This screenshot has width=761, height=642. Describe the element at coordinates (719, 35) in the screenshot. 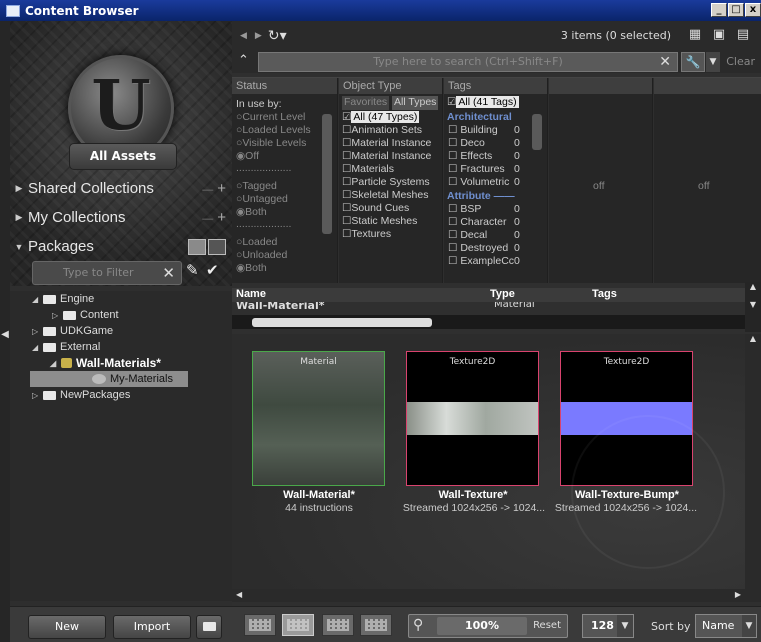

I see `clone-window-icon: ▣` at that location.